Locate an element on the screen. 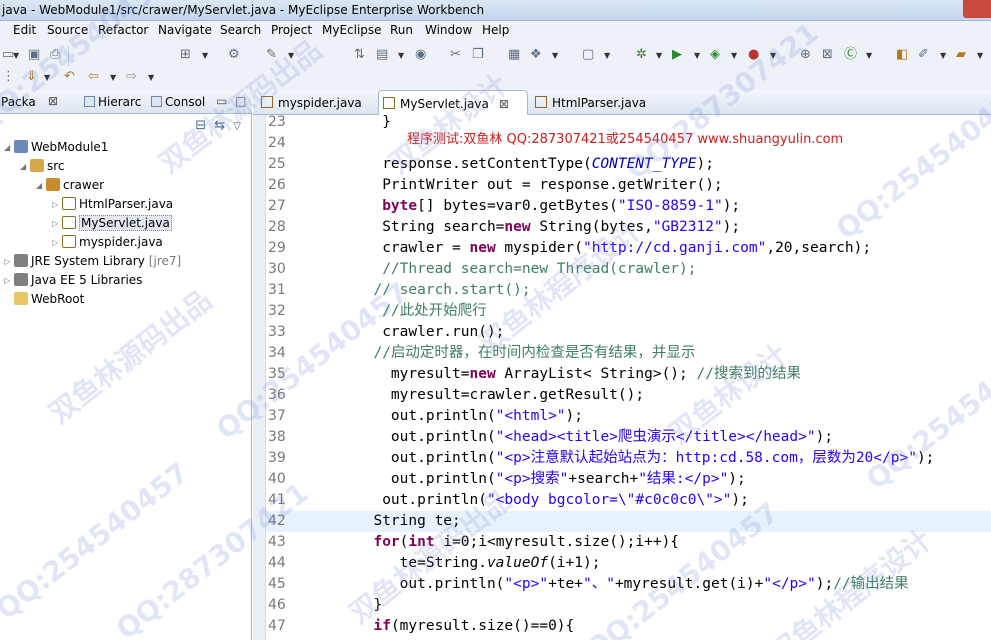 Image resolution: width=991 pixels, height=640 pixels. menu-window: Window is located at coordinates (448, 30).